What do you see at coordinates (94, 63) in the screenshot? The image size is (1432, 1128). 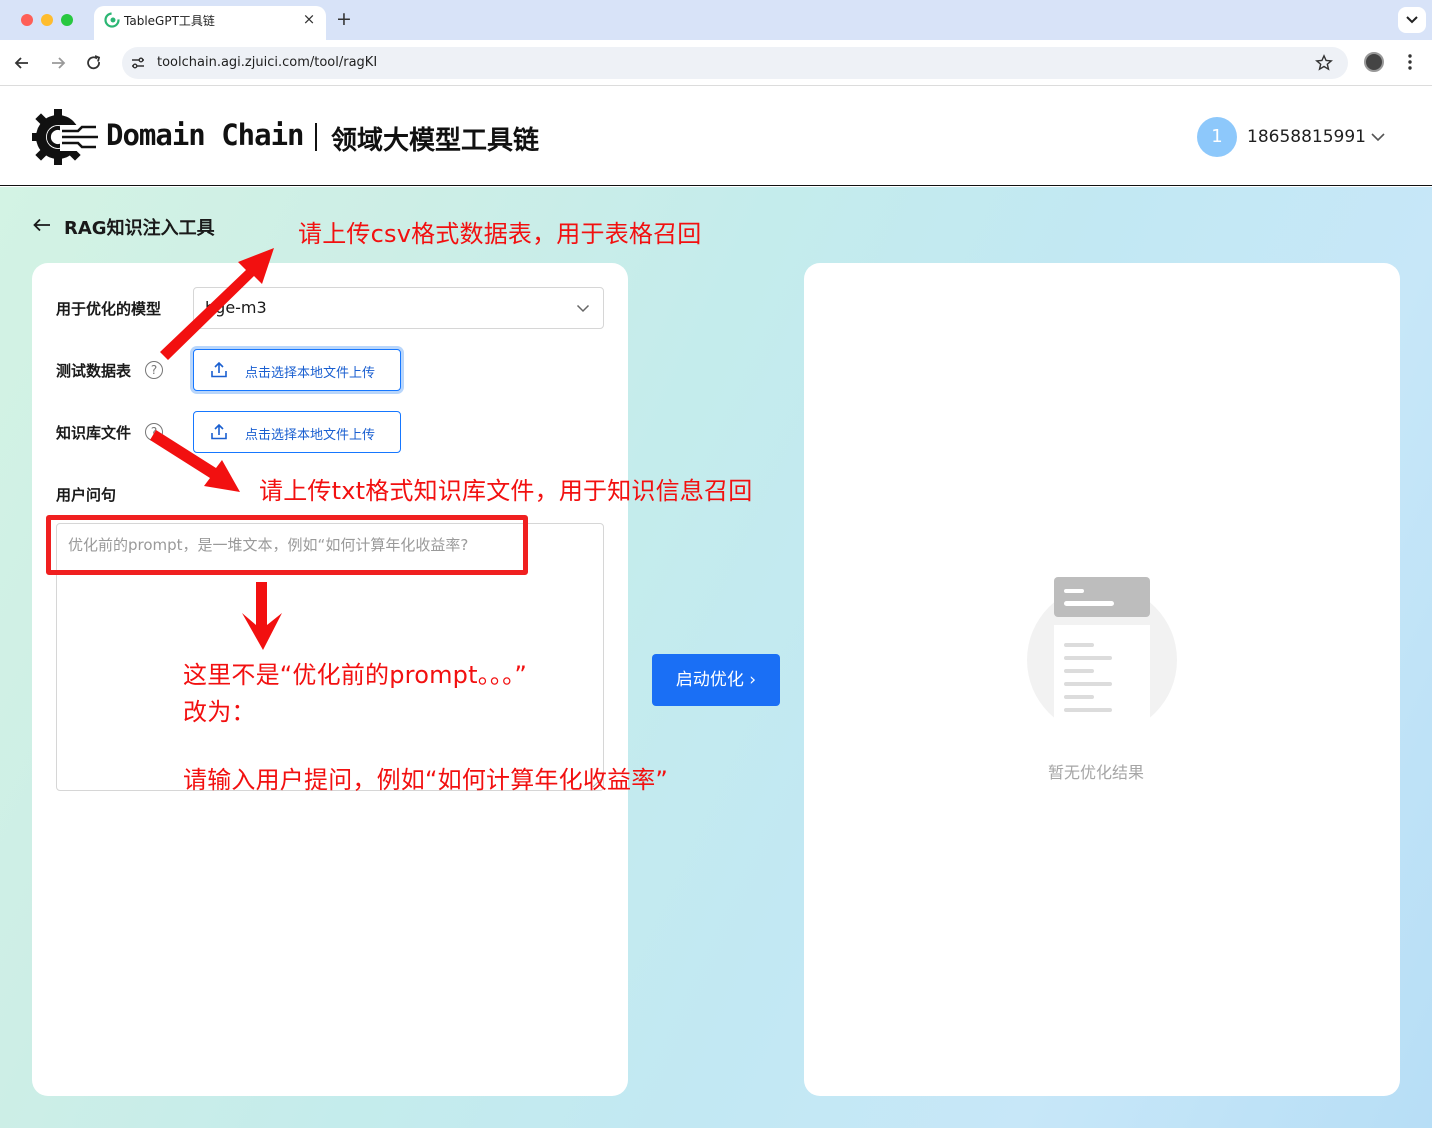 I see `reload-icon` at bounding box center [94, 63].